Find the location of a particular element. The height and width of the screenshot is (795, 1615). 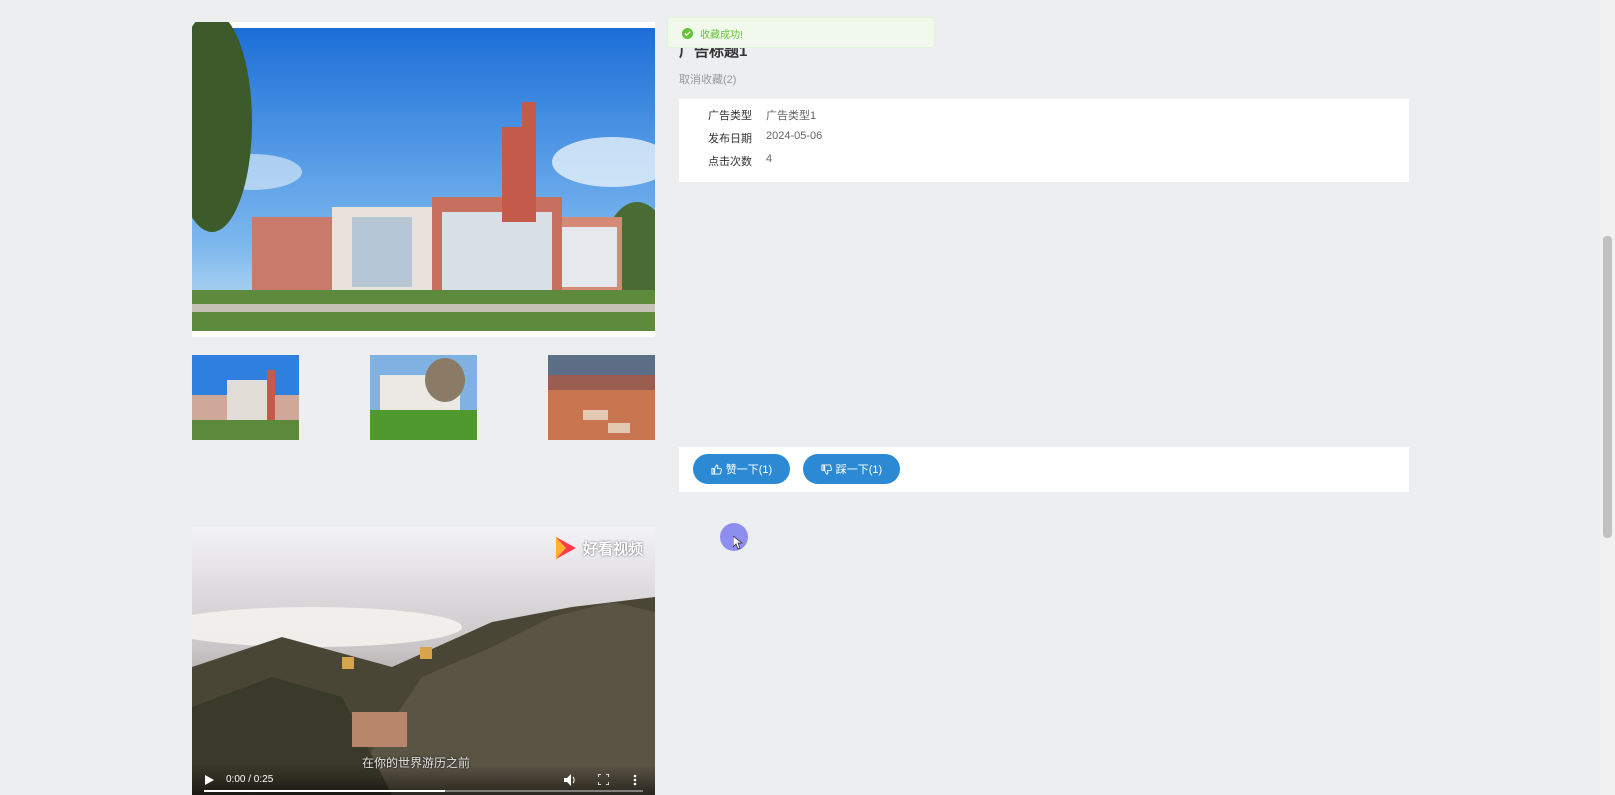

video-logo-text: 好看视频 is located at coordinates (612, 549).